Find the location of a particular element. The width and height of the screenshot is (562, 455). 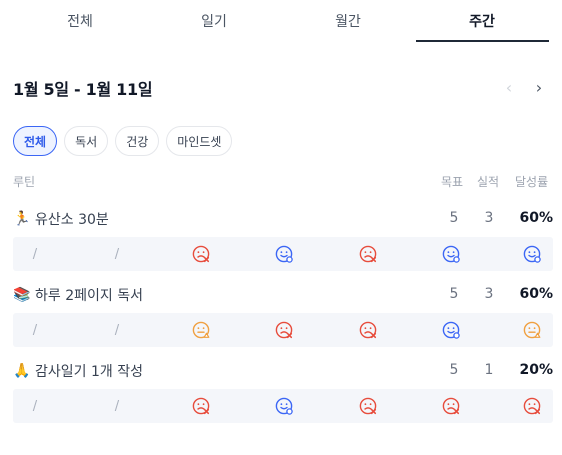

rate-column-header: 달성률 is located at coordinates (532, 182).